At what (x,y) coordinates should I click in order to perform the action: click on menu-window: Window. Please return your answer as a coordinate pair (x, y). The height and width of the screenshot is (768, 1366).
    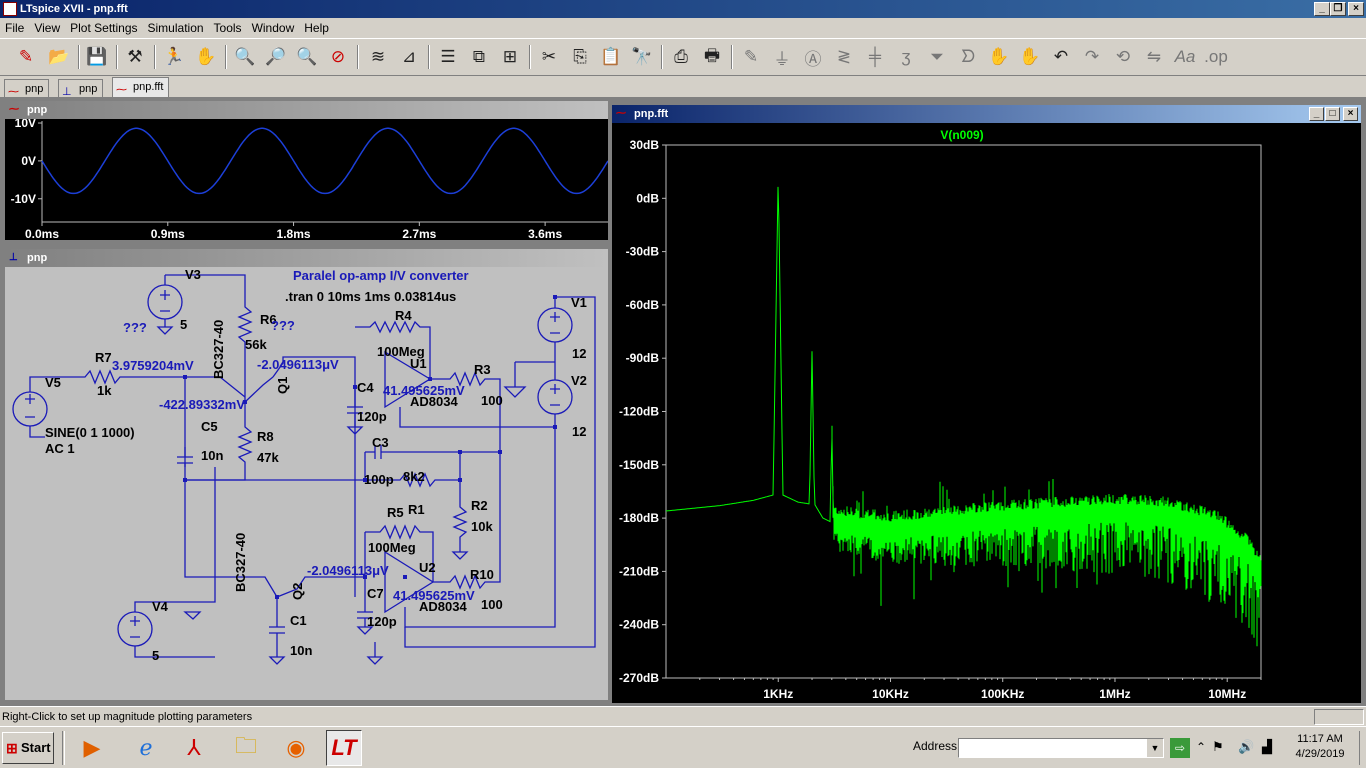
    Looking at the image, I should click on (273, 28).